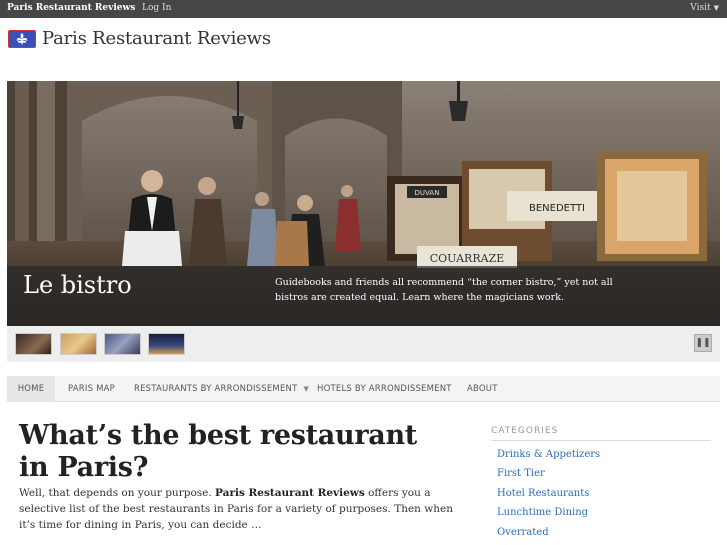 This screenshot has height=545, width=727. What do you see at coordinates (363, 344) in the screenshot?
I see `slider-thumbnail-strip: ❚❚` at bounding box center [363, 344].